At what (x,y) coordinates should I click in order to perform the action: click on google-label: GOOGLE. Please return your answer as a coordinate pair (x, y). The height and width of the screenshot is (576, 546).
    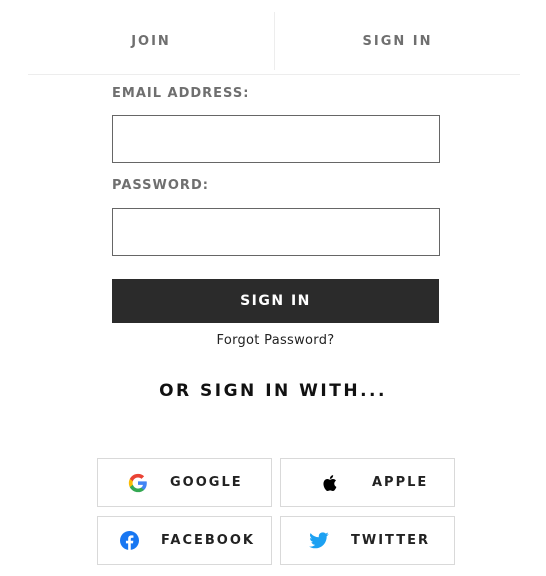
    Looking at the image, I should click on (206, 482).